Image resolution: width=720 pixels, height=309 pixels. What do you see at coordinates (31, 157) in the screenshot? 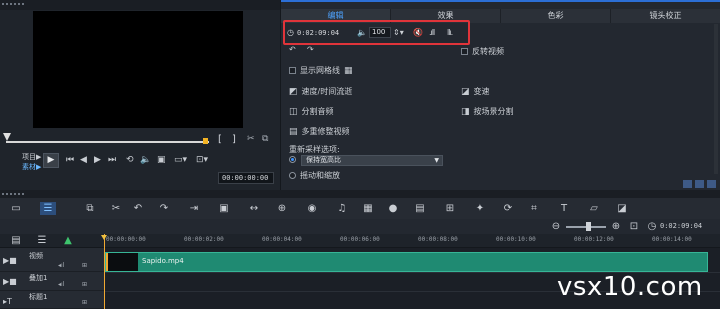
I see `project-mode-label: 项目▶` at bounding box center [31, 157].